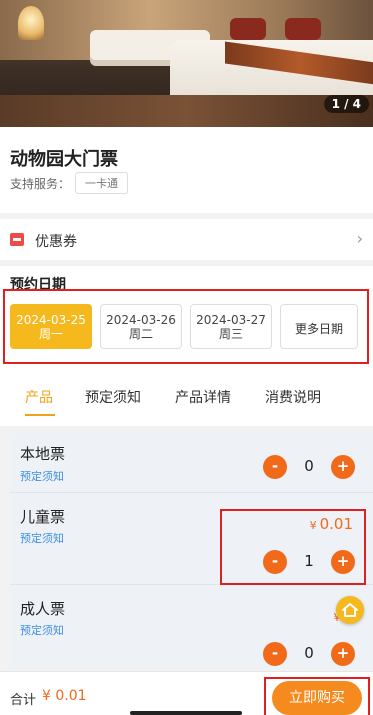 Image resolution: width=373 pixels, height=715 pixels. I want to click on price-value: 0.01, so click(336, 524).